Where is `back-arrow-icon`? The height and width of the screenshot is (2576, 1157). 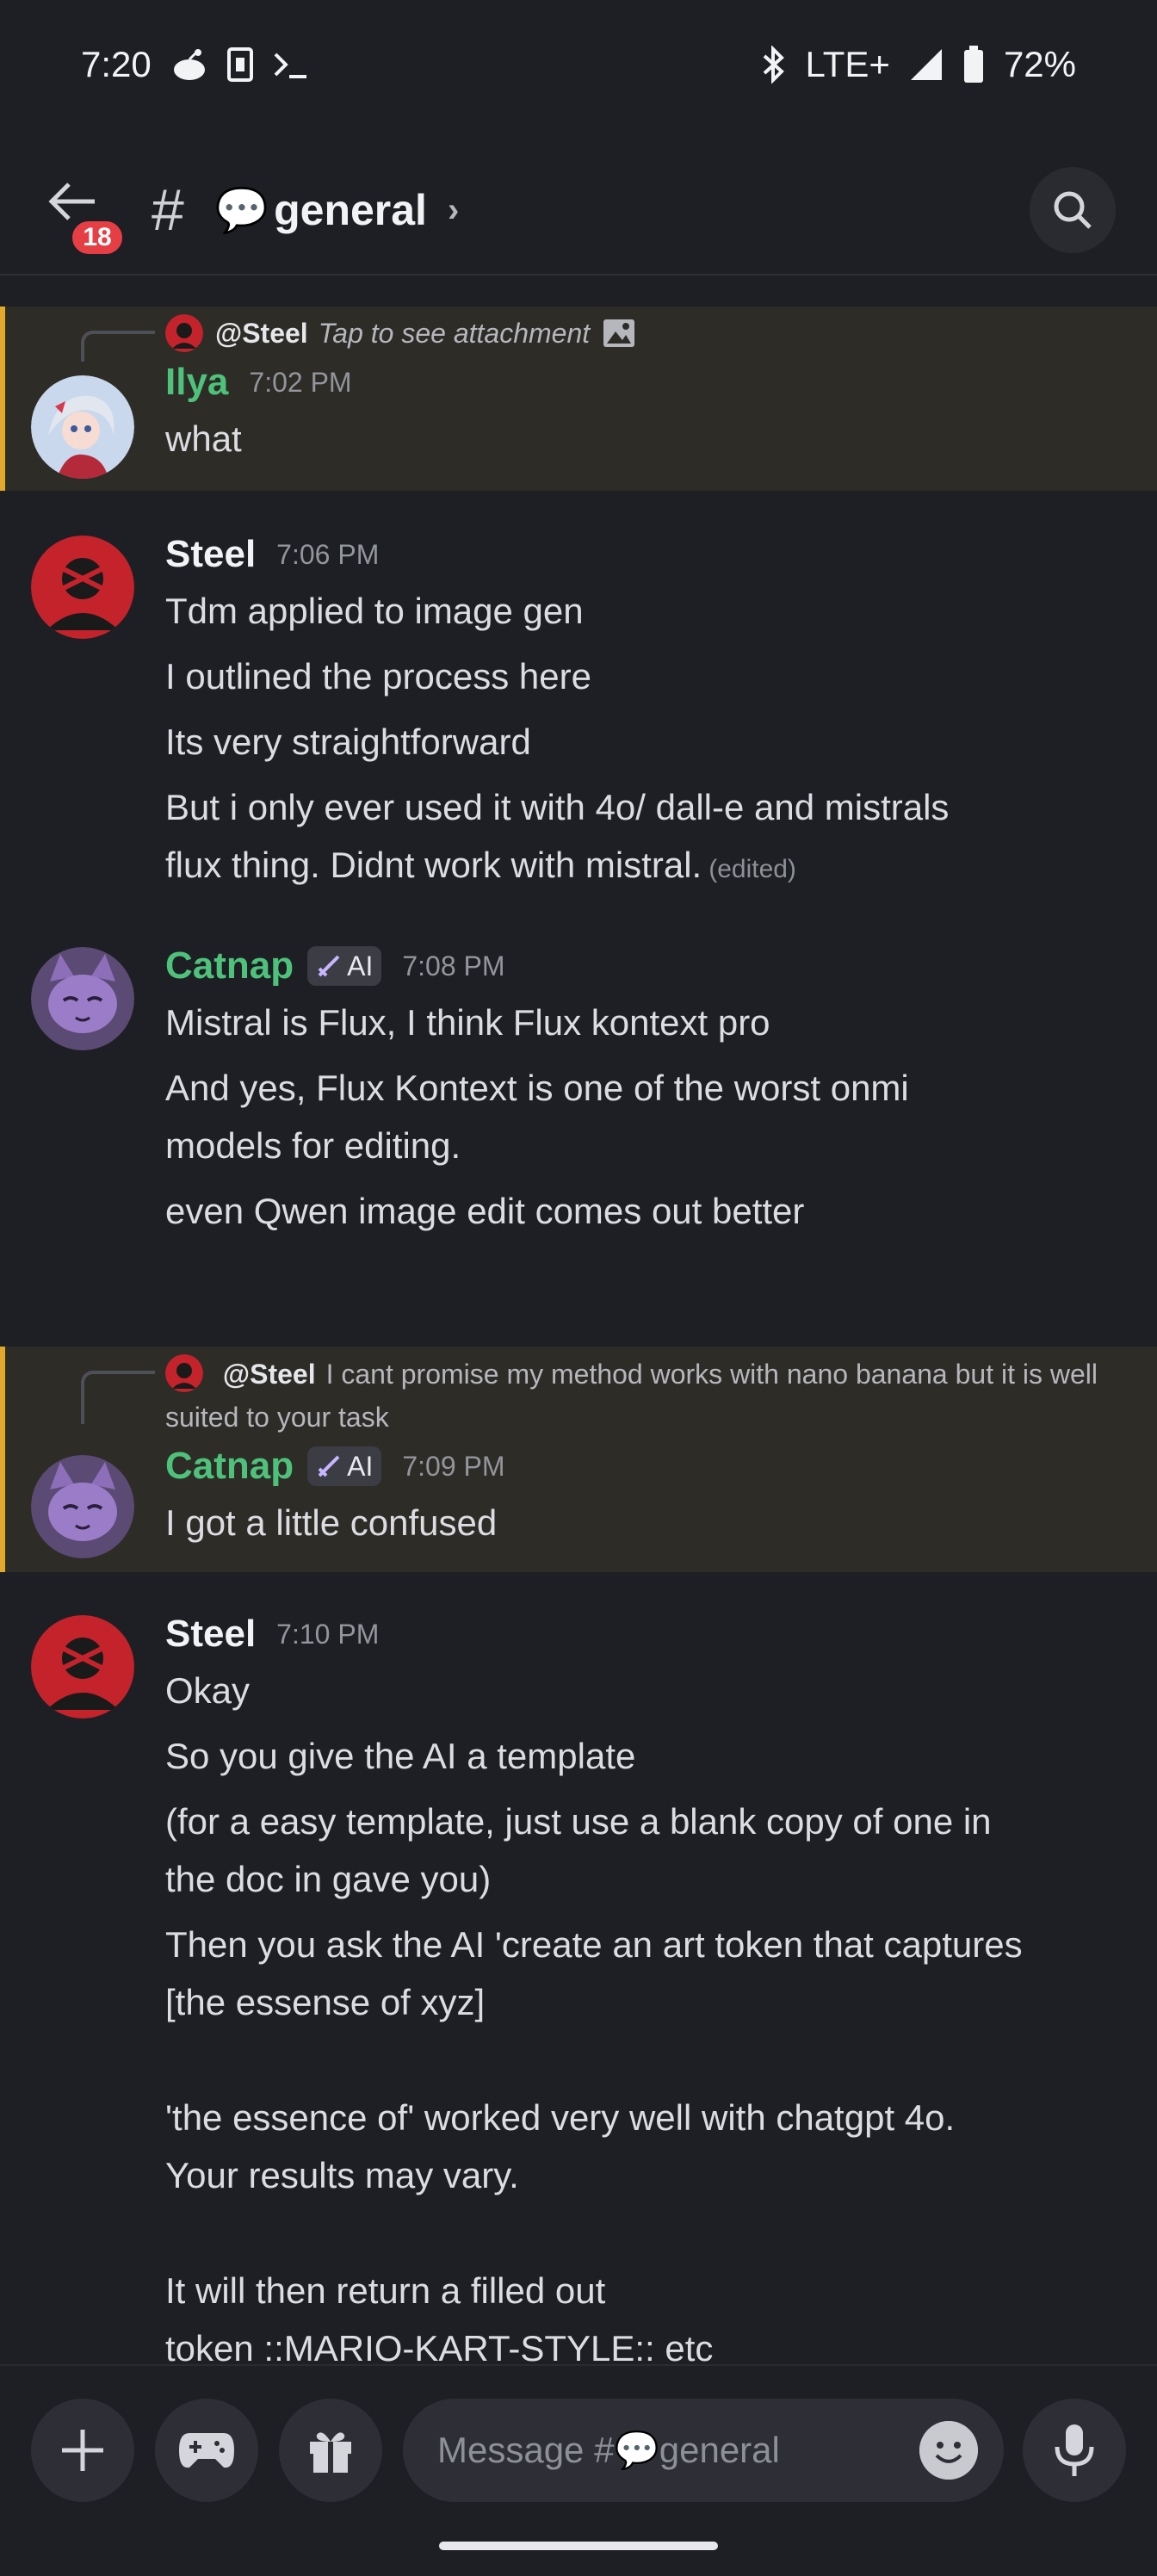 back-arrow-icon is located at coordinates (72, 202).